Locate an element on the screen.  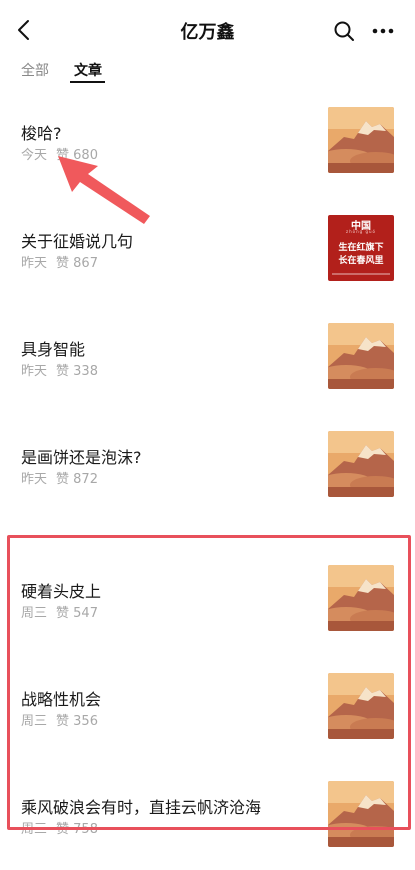
article-title: 关于征婚说几句 is located at coordinates (77, 241).